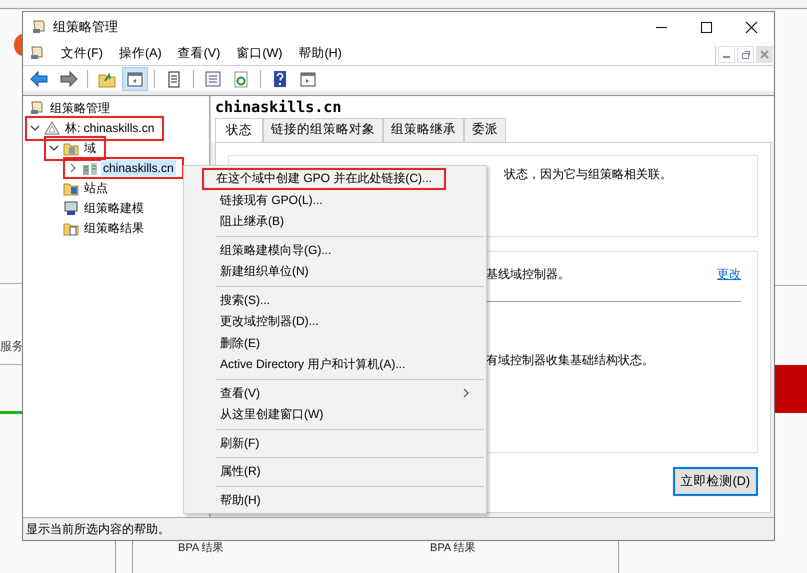  Describe the element at coordinates (82, 53) in the screenshot. I see `menu-item: 文件(F)` at that location.